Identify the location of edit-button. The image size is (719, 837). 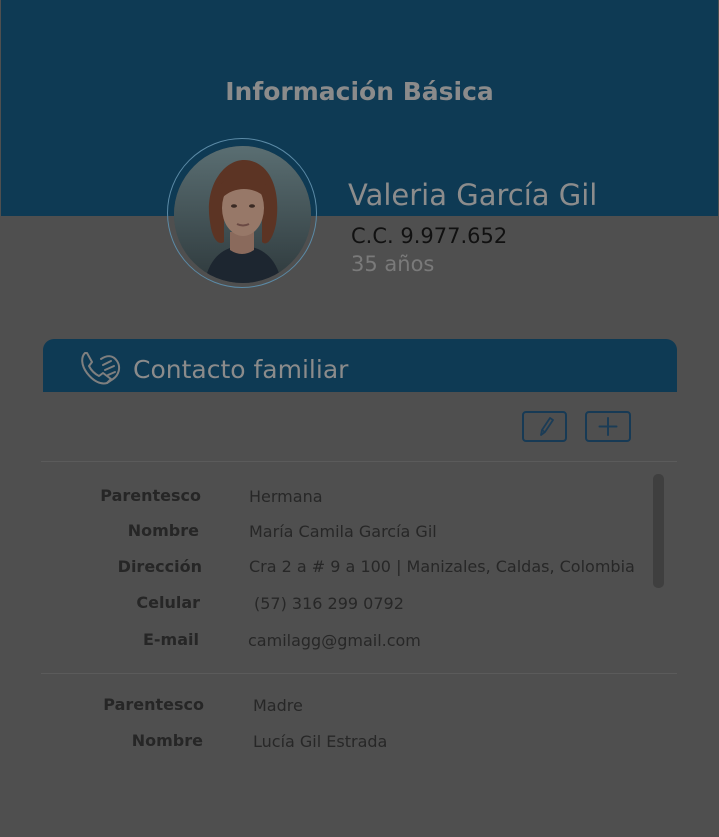
(544, 426).